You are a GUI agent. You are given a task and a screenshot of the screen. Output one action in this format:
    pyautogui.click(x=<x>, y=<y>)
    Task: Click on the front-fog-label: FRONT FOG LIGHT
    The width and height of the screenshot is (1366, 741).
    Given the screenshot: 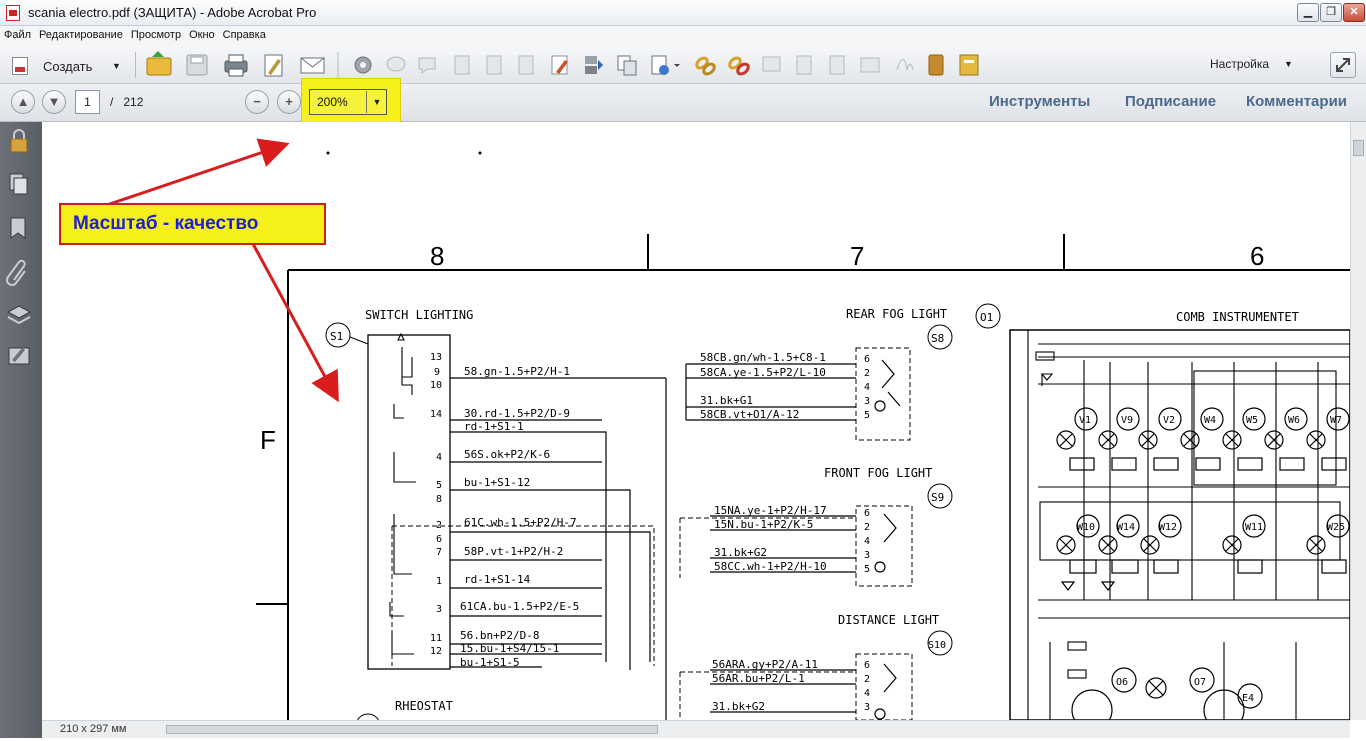 What is the action you would take?
    pyautogui.click(x=878, y=473)
    